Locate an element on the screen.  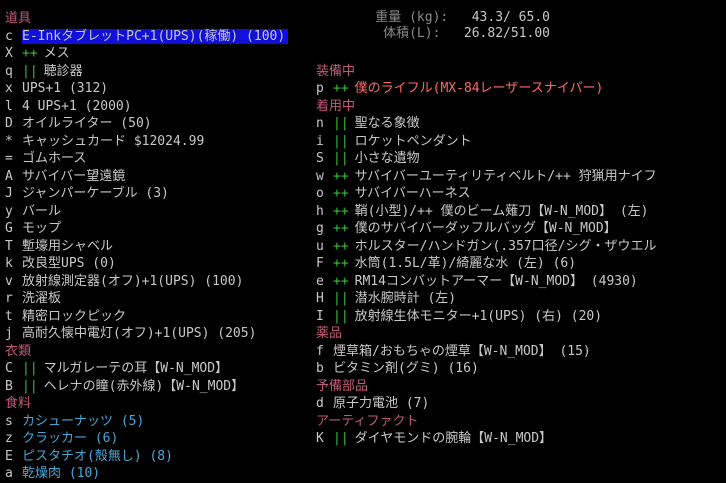
section-header: 装備中 is located at coordinates (336, 71).